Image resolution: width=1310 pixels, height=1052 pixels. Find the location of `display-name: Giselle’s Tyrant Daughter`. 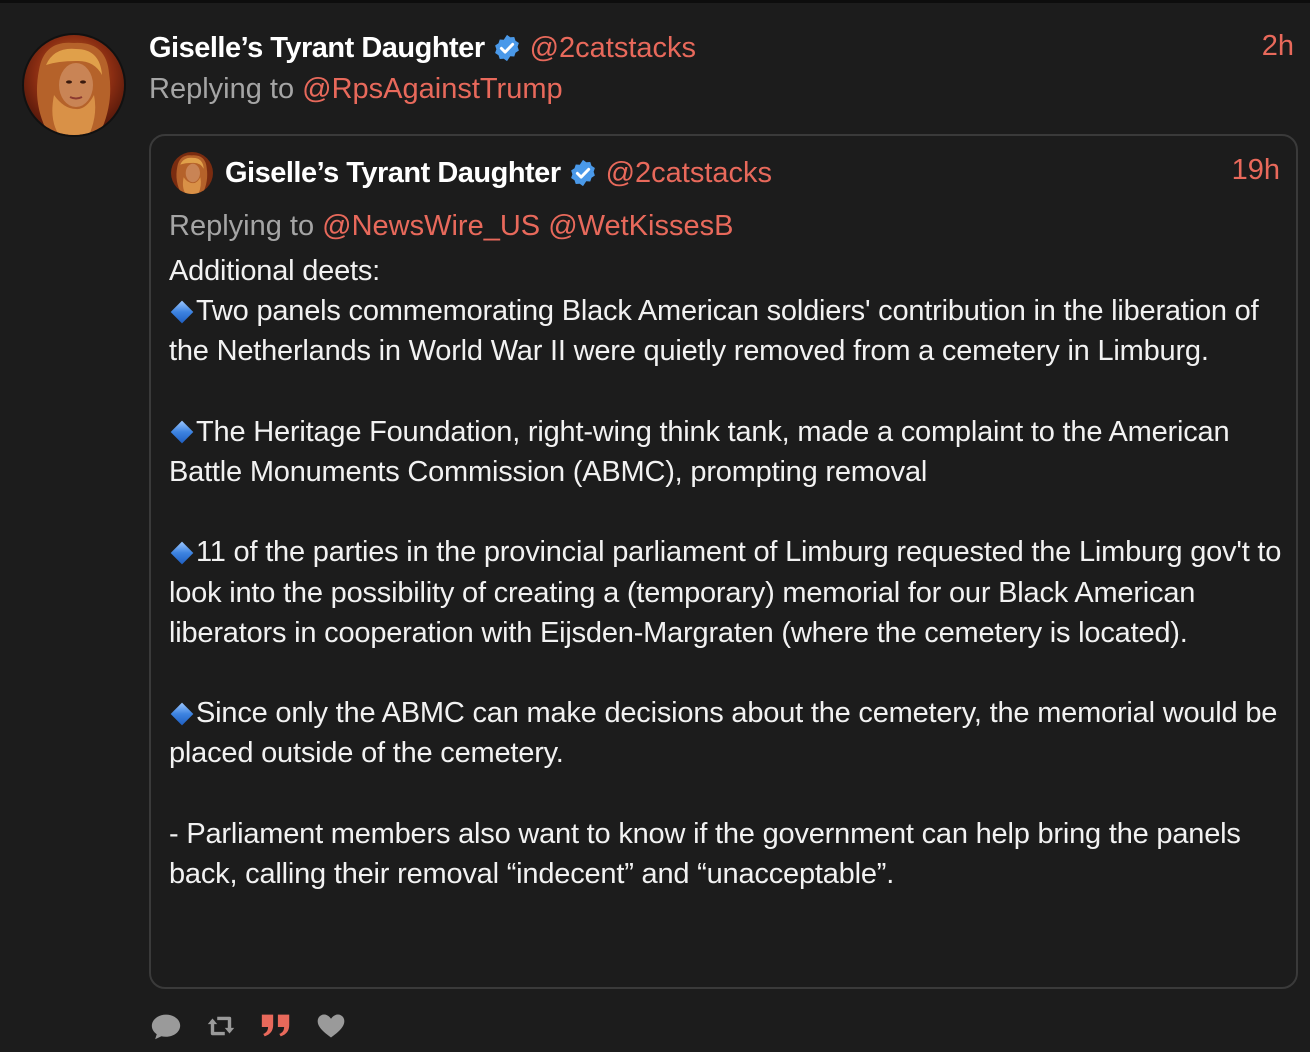

display-name: Giselle’s Tyrant Daughter is located at coordinates (317, 48).